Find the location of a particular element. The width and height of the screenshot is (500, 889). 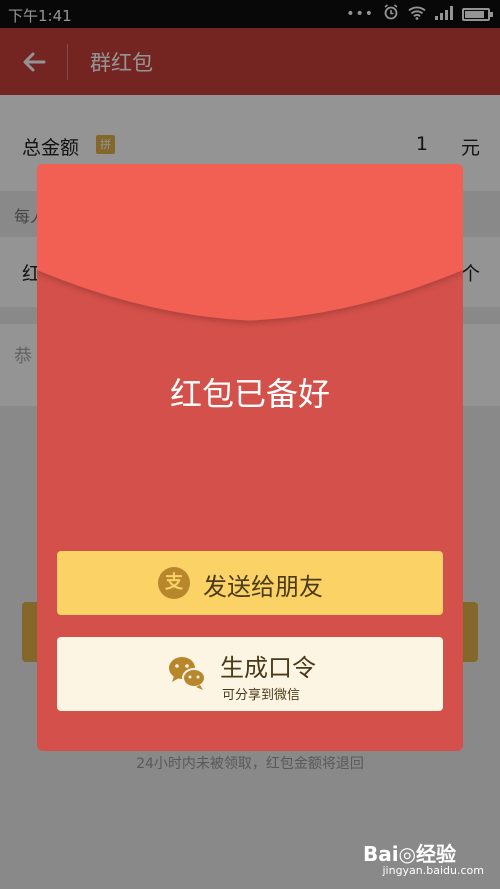

dialog-title: 红包已备好 is located at coordinates (249, 394).